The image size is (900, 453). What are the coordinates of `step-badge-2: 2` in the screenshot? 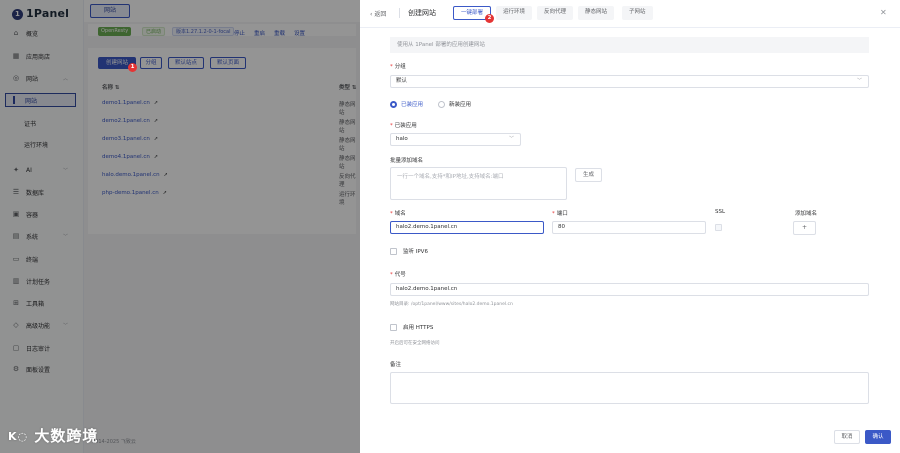 It's located at (489, 18).